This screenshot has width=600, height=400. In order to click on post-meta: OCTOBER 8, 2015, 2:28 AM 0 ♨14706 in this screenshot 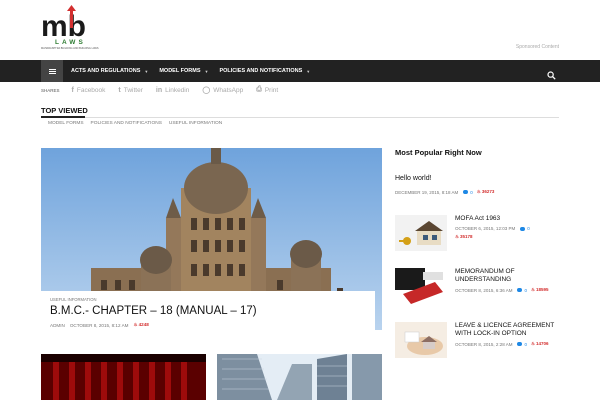, I will do `click(507, 344)`.